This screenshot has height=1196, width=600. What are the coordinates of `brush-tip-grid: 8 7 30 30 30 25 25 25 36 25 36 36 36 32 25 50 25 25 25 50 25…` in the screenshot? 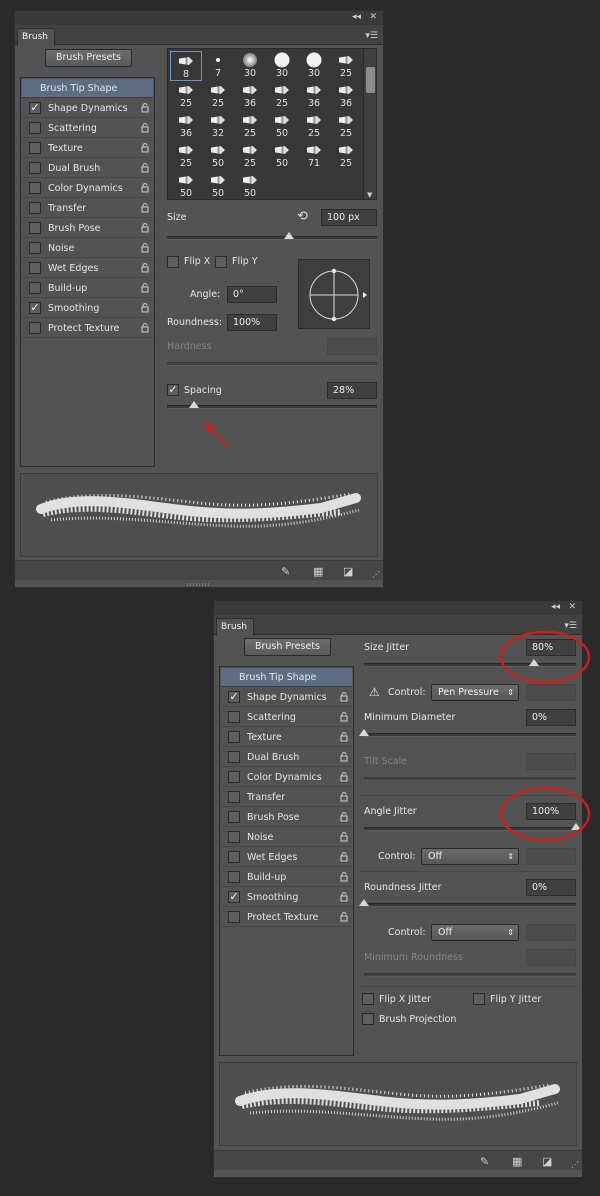 It's located at (272, 124).